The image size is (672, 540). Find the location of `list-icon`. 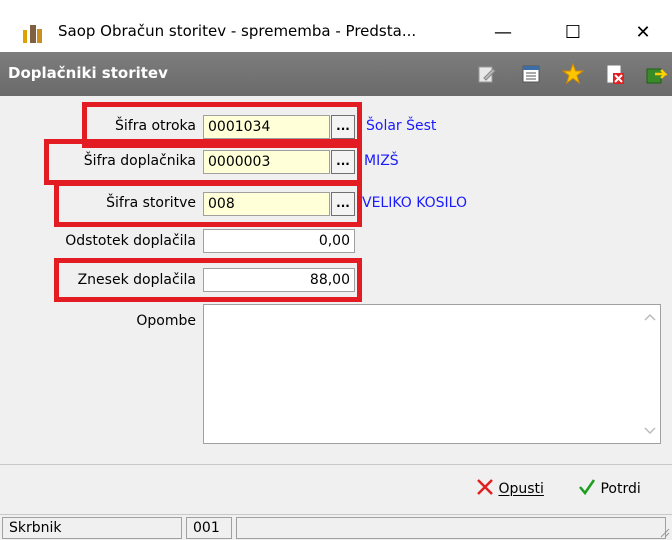

list-icon is located at coordinates (531, 74).